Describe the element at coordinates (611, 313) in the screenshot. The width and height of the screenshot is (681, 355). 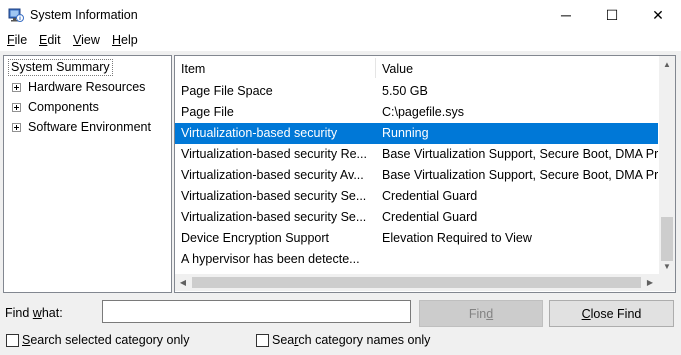
I see `close-find-button: Close Find` at that location.